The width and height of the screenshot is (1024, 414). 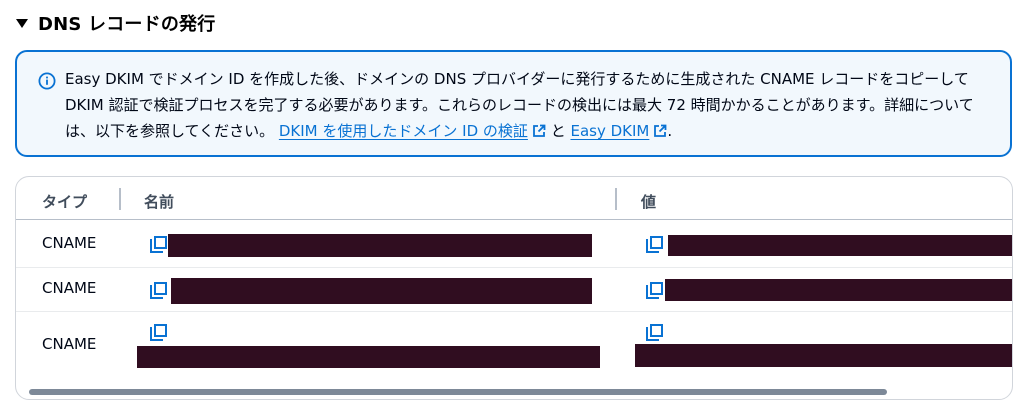 I want to click on header-divider, so click(x=514, y=219).